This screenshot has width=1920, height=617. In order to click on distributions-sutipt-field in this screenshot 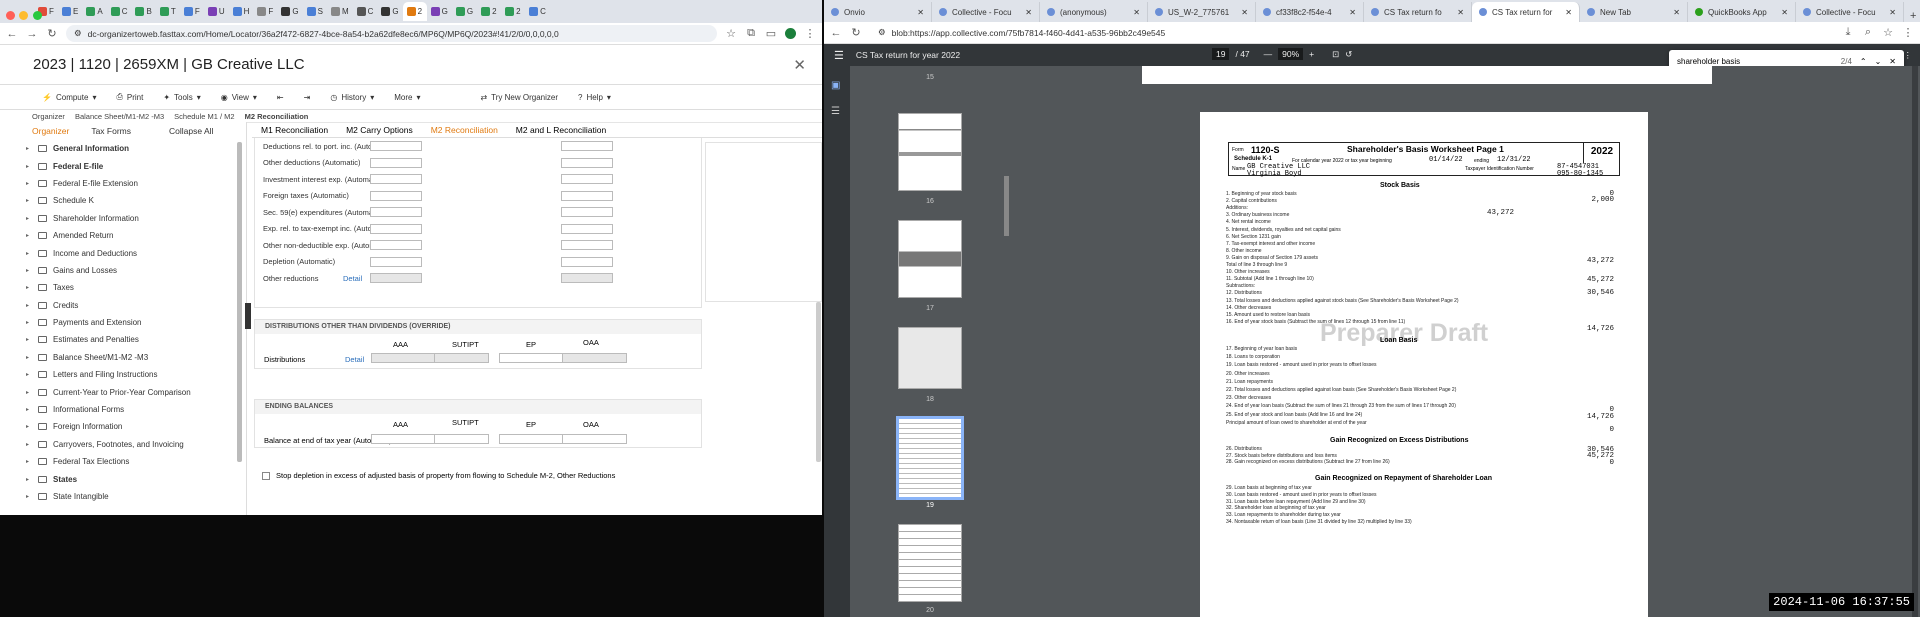, I will do `click(461, 358)`.